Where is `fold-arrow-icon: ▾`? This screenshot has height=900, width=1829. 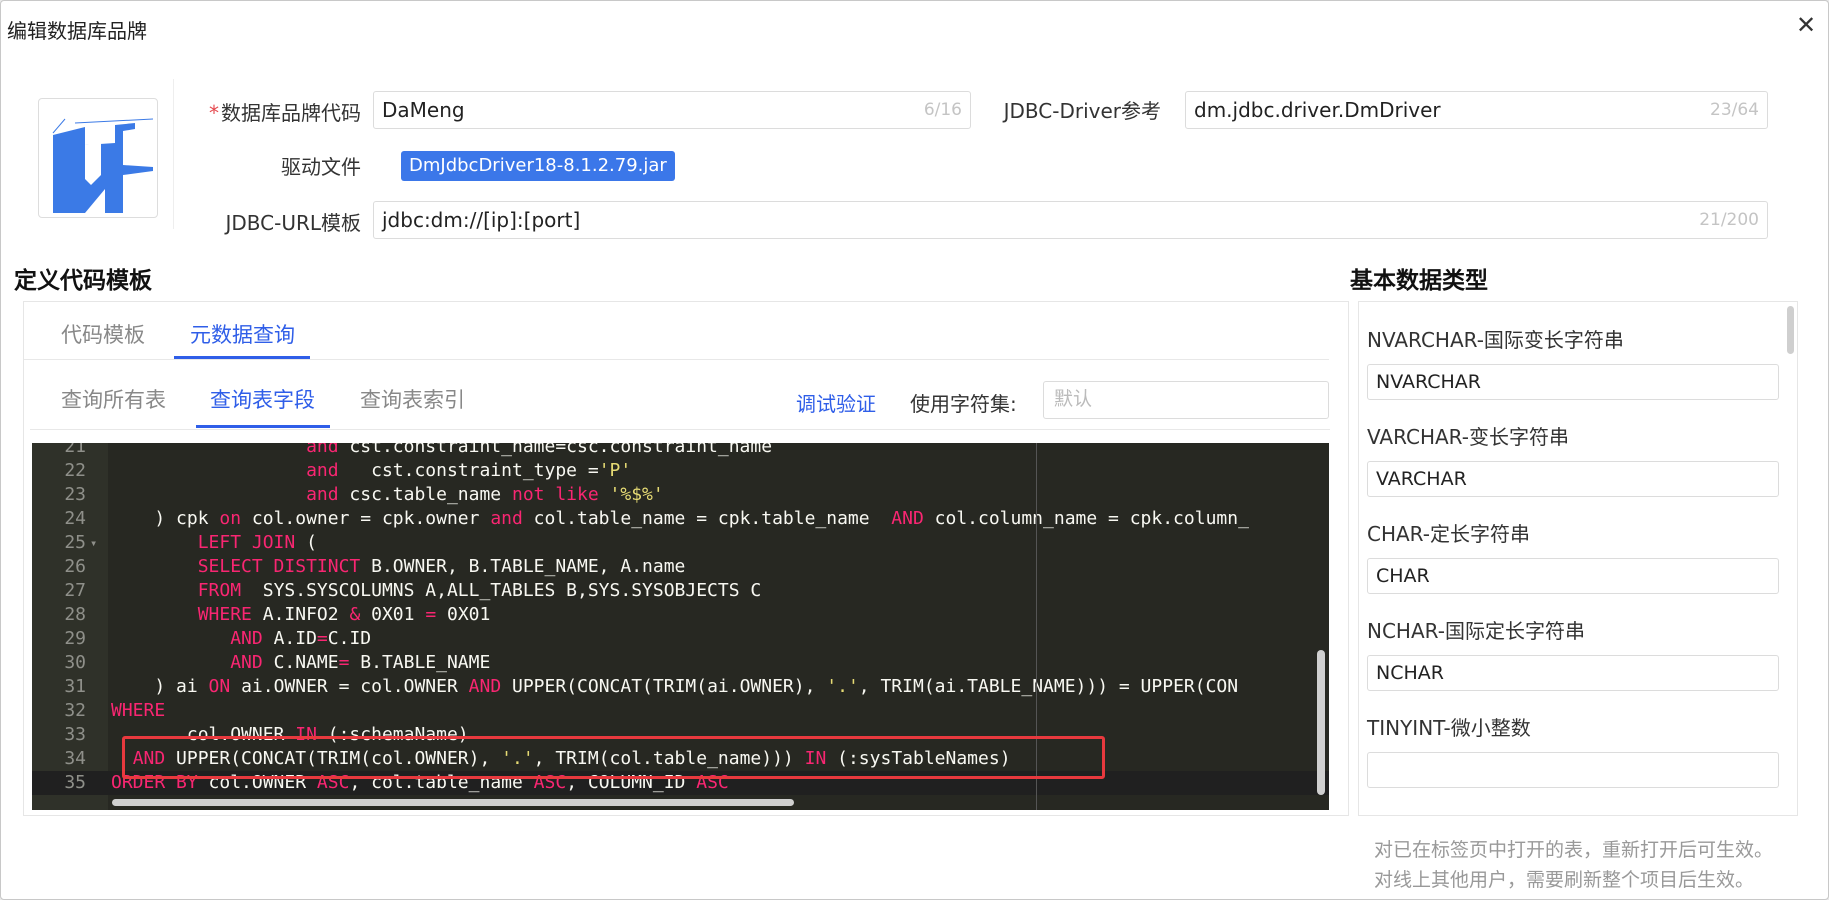 fold-arrow-icon: ▾ is located at coordinates (93, 543).